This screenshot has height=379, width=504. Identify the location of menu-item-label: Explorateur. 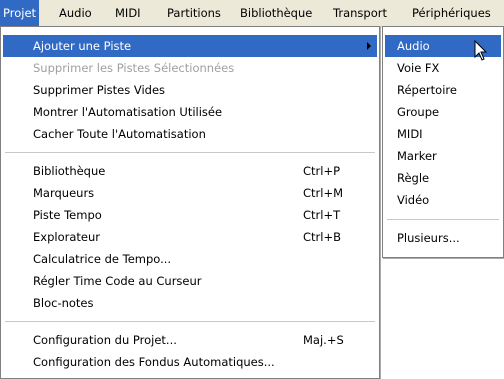
(66, 237).